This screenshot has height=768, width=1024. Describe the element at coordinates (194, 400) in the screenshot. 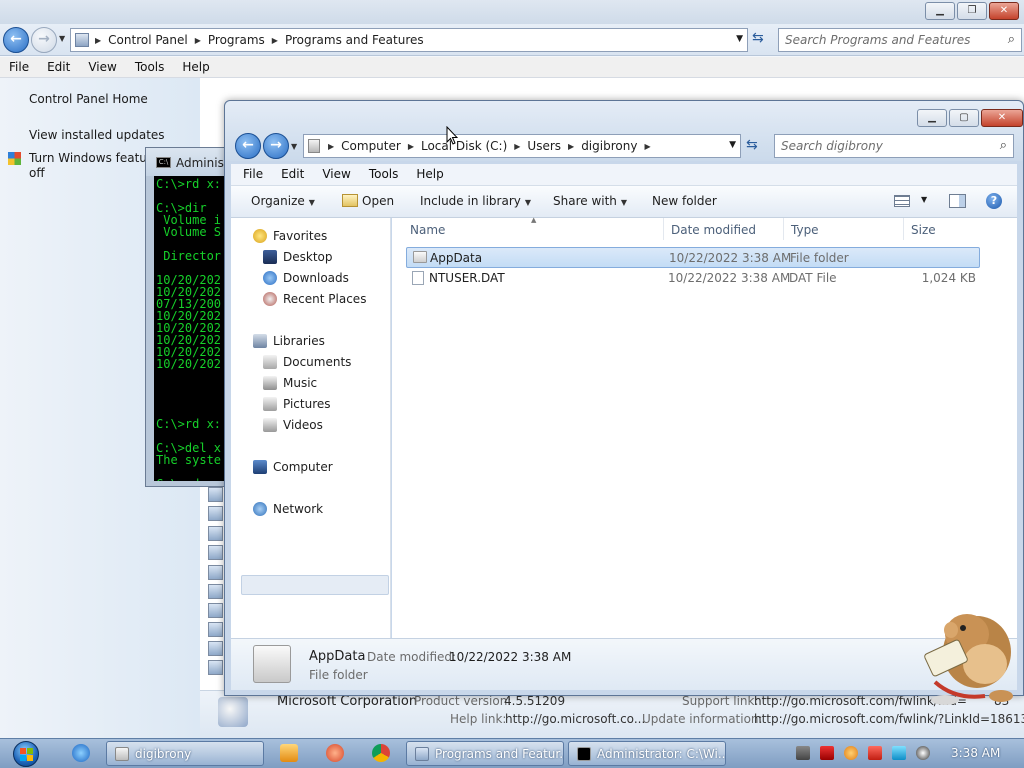

I see `cmd-line` at that location.